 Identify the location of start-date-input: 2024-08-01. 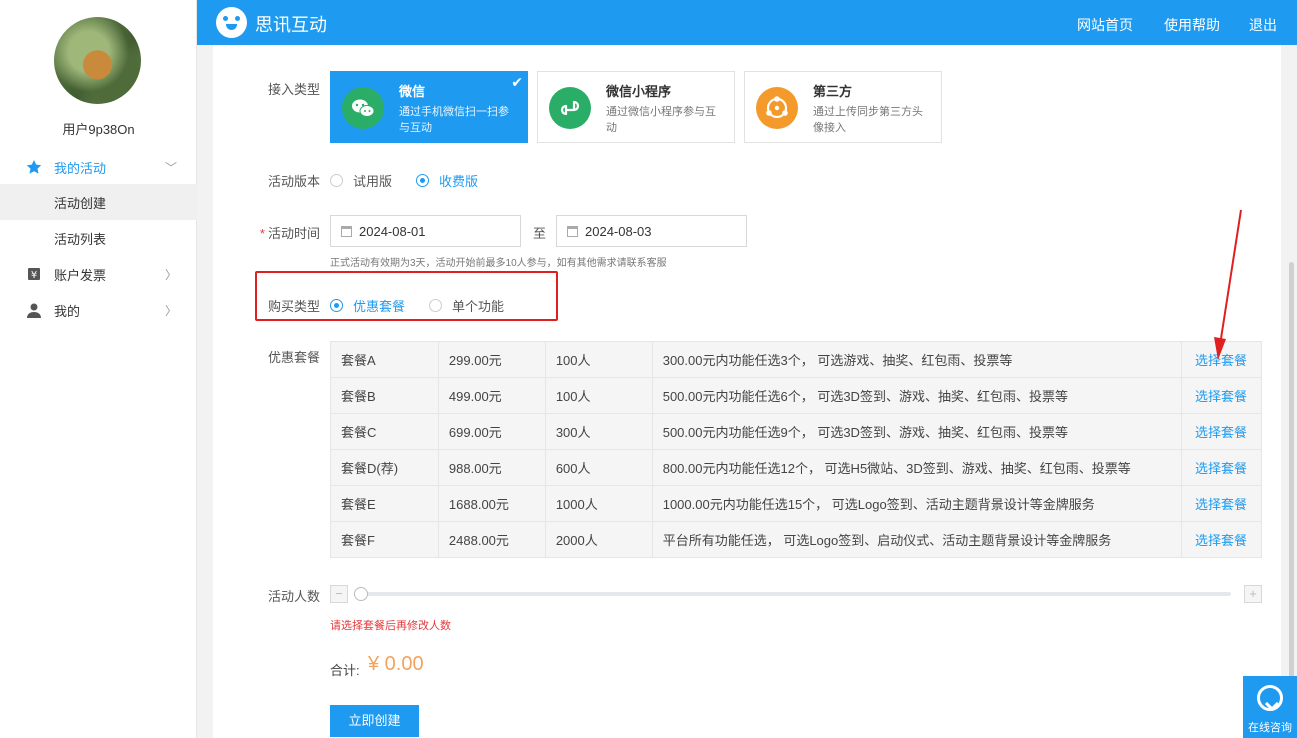
(425, 231).